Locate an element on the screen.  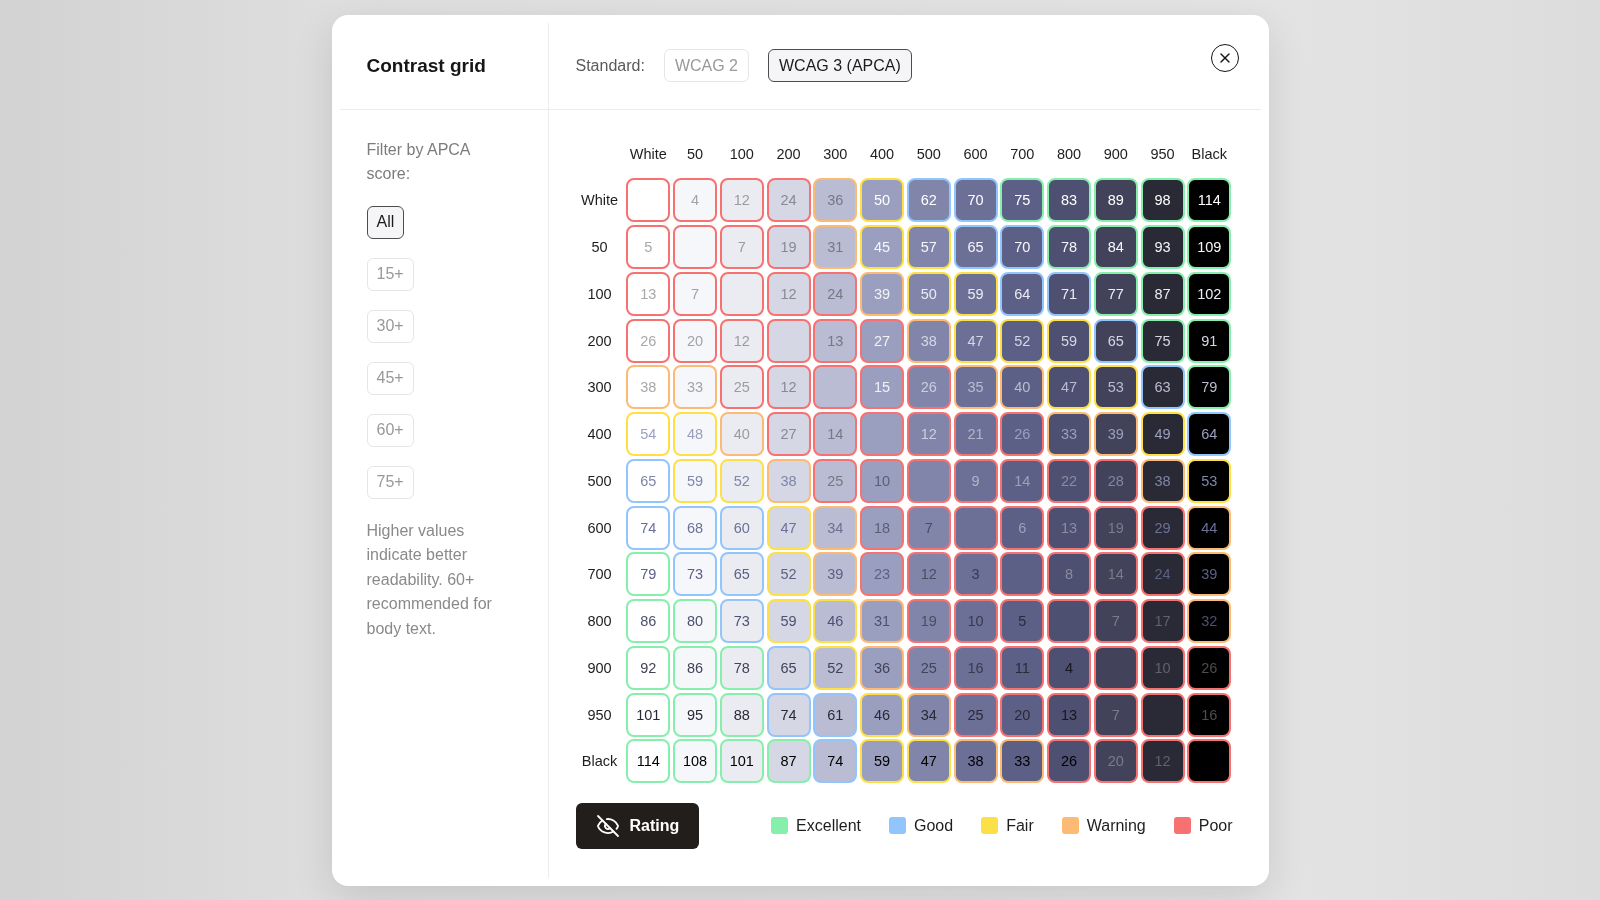
contrast-cell: 49 is located at coordinates (1162, 434).